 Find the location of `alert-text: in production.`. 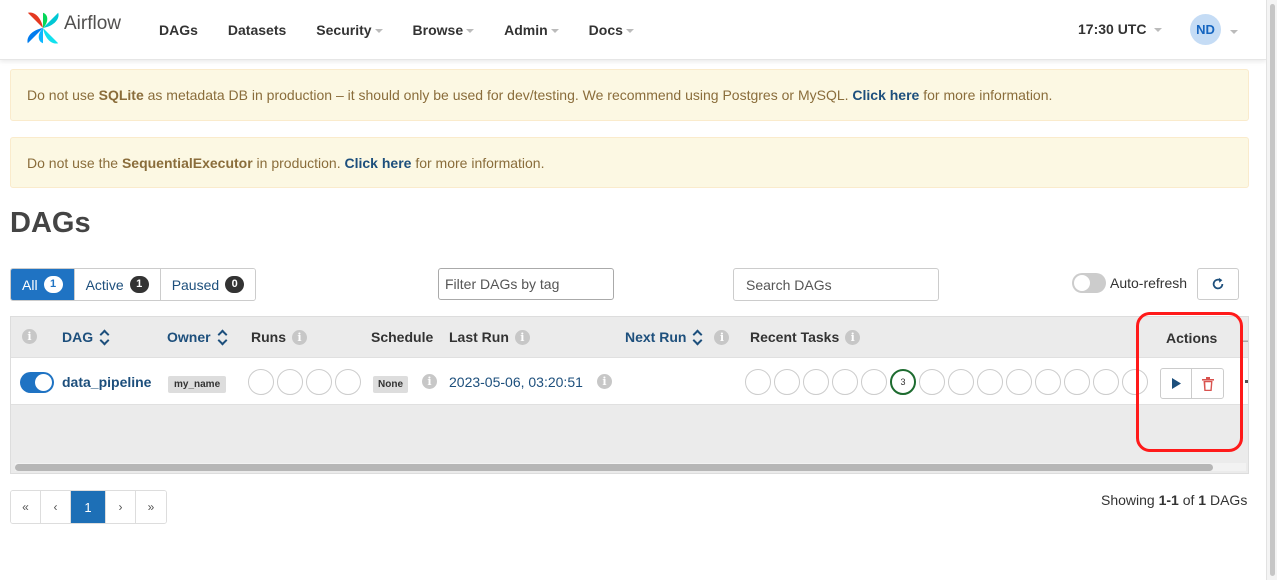

alert-text: in production. is located at coordinates (298, 162).